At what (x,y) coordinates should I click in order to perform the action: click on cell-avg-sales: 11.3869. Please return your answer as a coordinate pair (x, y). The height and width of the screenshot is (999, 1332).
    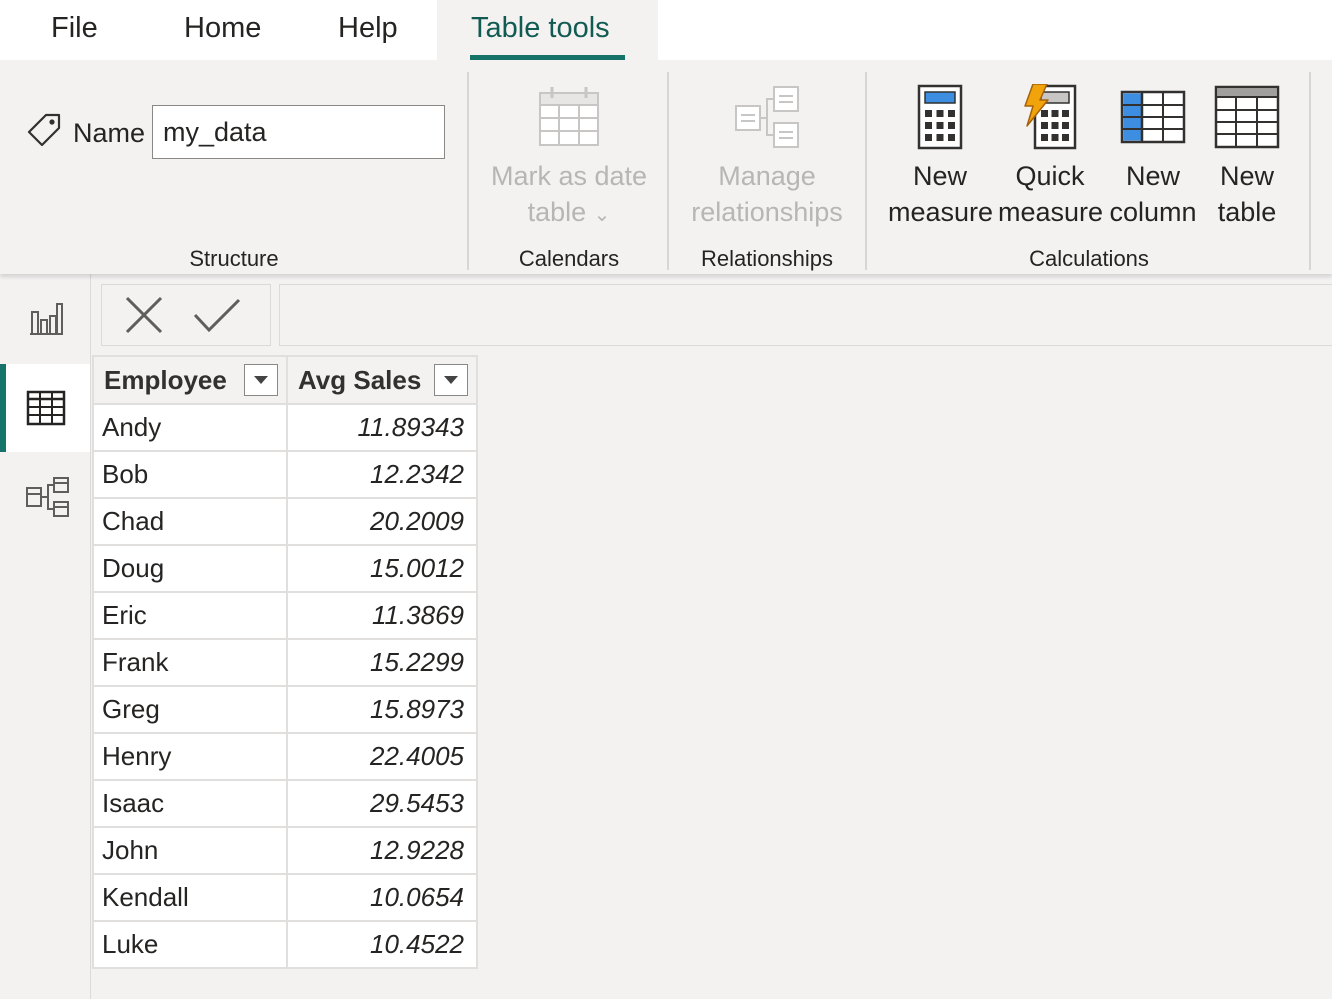
    Looking at the image, I should click on (382, 615).